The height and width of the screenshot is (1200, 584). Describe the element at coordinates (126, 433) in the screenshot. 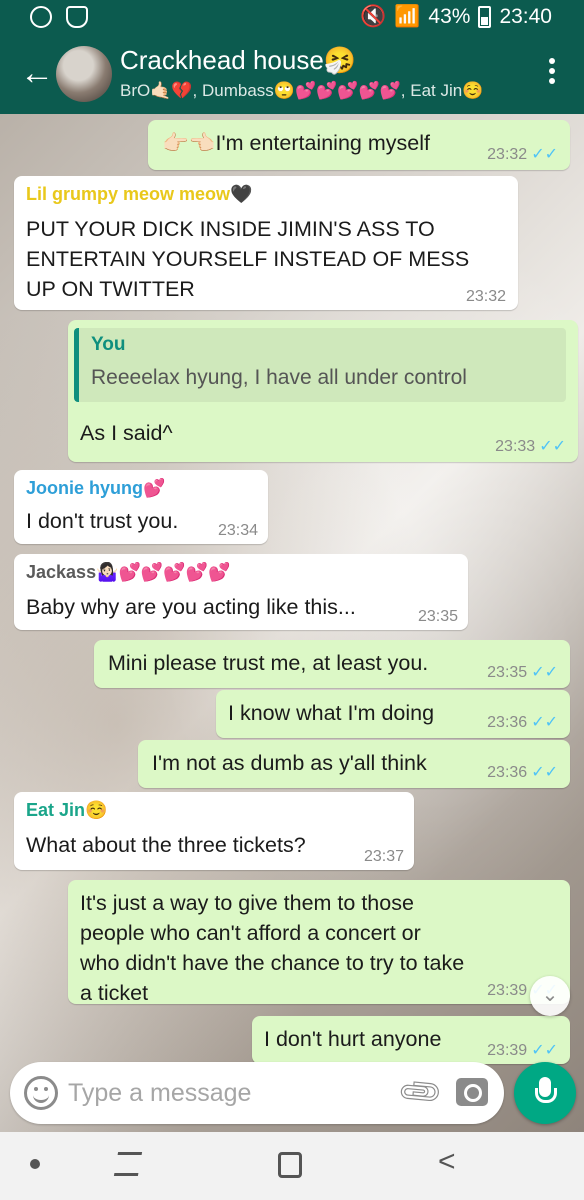

I see `message-text: As I said^` at that location.